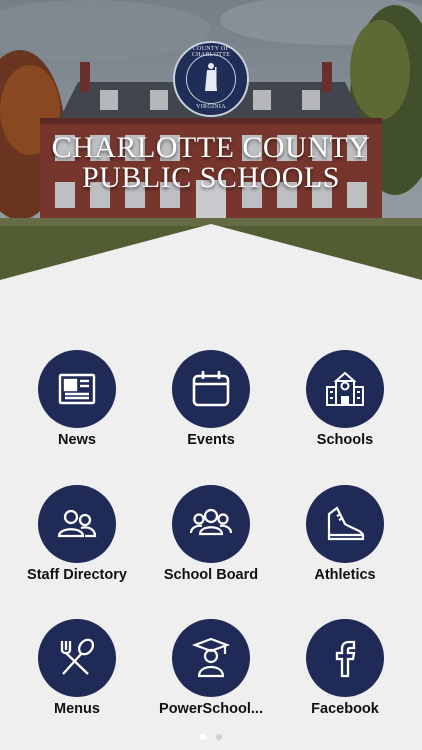  I want to click on facebook-icon, so click(345, 659).